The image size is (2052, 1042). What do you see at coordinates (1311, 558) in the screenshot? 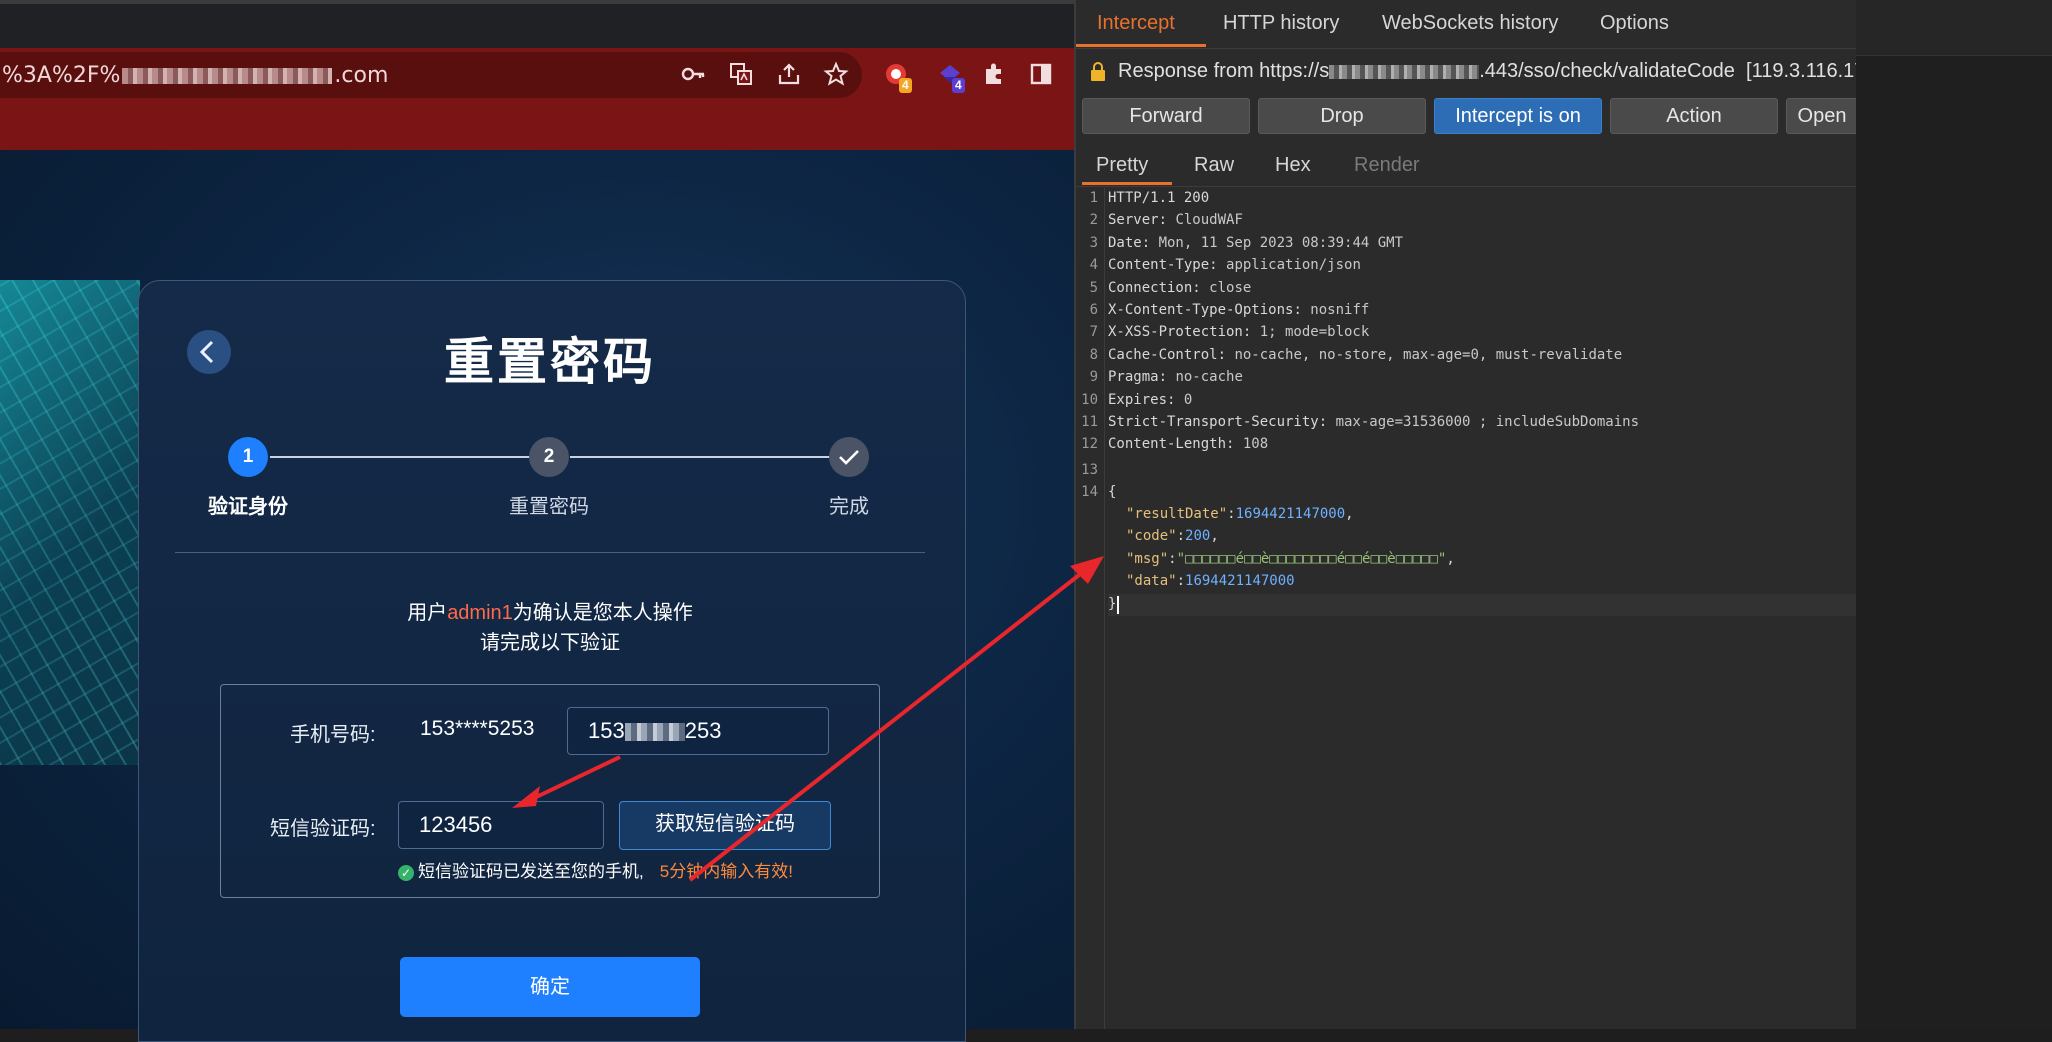
I see `json-value: "□□□□□□é□□è□□□□□□□□é□□é□□è□□□□□"` at bounding box center [1311, 558].